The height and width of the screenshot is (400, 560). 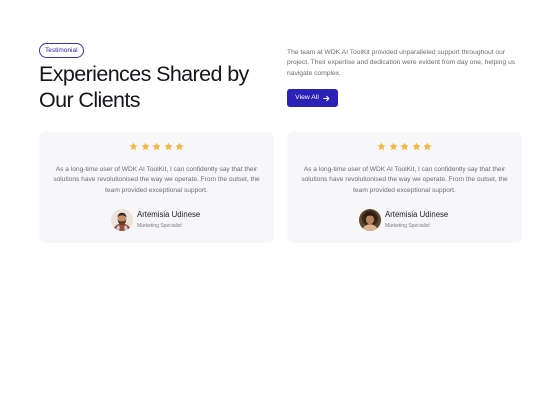 I want to click on view-all-label: View All, so click(x=307, y=97).